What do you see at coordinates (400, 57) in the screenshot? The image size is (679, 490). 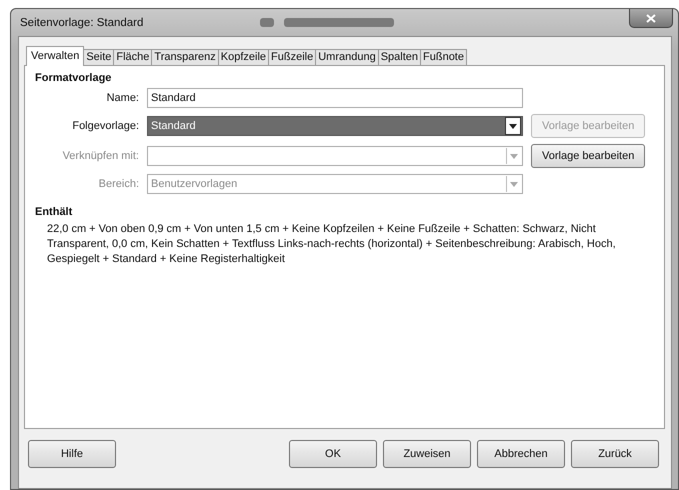 I see `tab: Spalten` at bounding box center [400, 57].